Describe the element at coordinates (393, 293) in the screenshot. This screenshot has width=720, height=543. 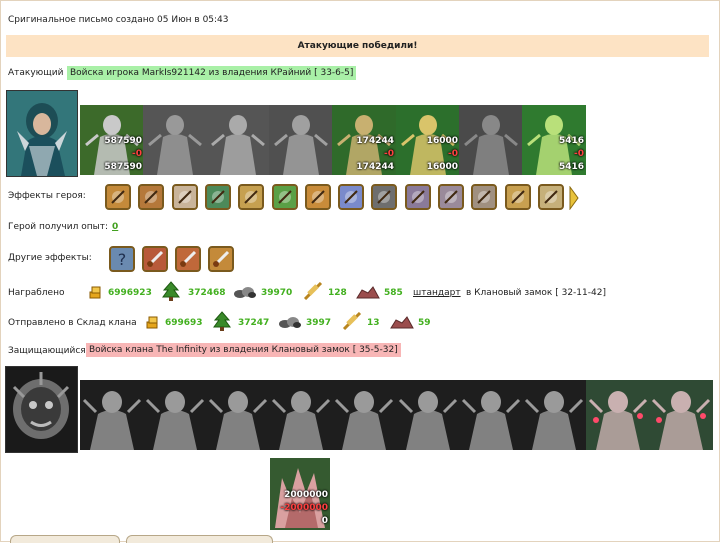
I see `loot-stone: 585` at that location.